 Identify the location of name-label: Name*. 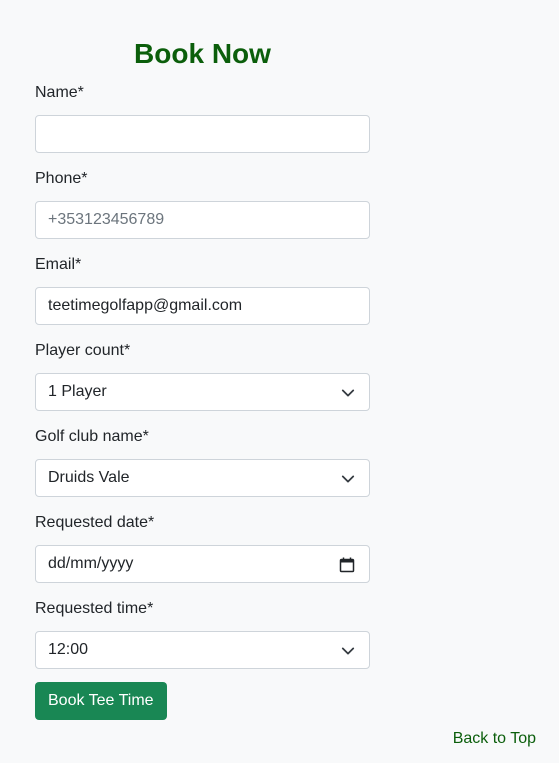
(59, 92).